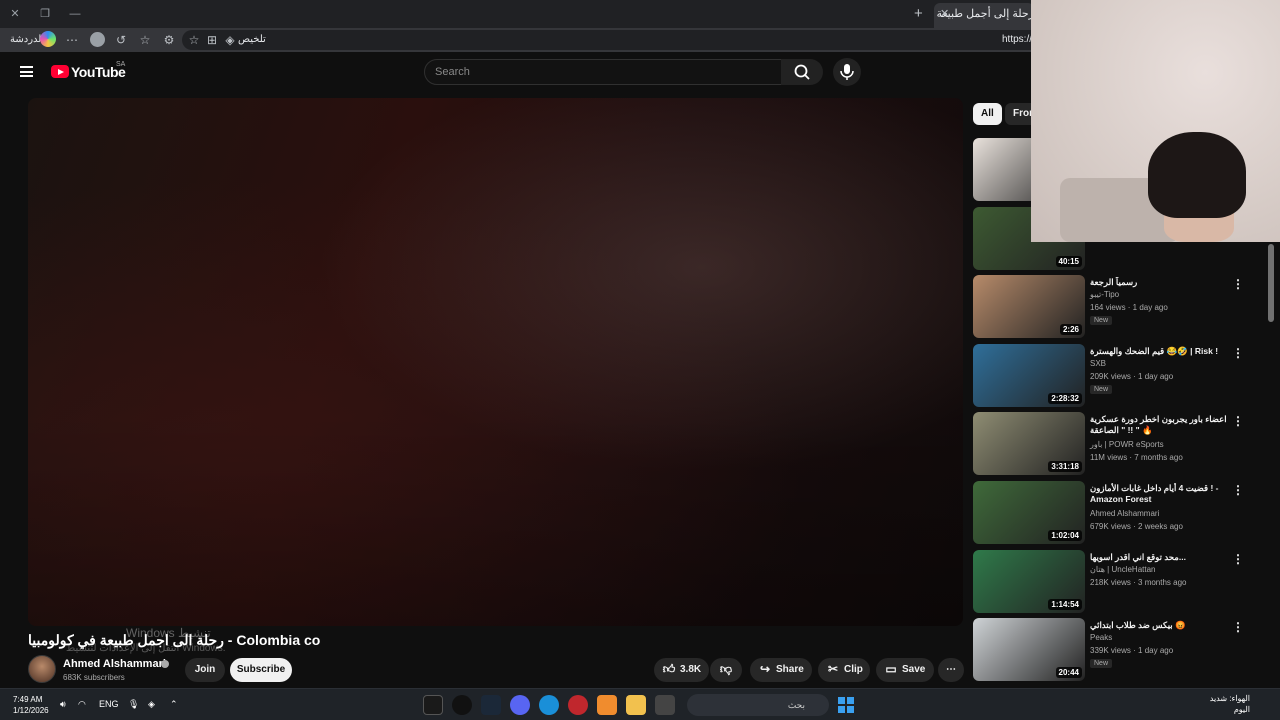 Image resolution: width=1280 pixels, height=720 pixels. Describe the element at coordinates (1101, 637) in the screenshot. I see `recommendation-channel: Peaks` at that location.